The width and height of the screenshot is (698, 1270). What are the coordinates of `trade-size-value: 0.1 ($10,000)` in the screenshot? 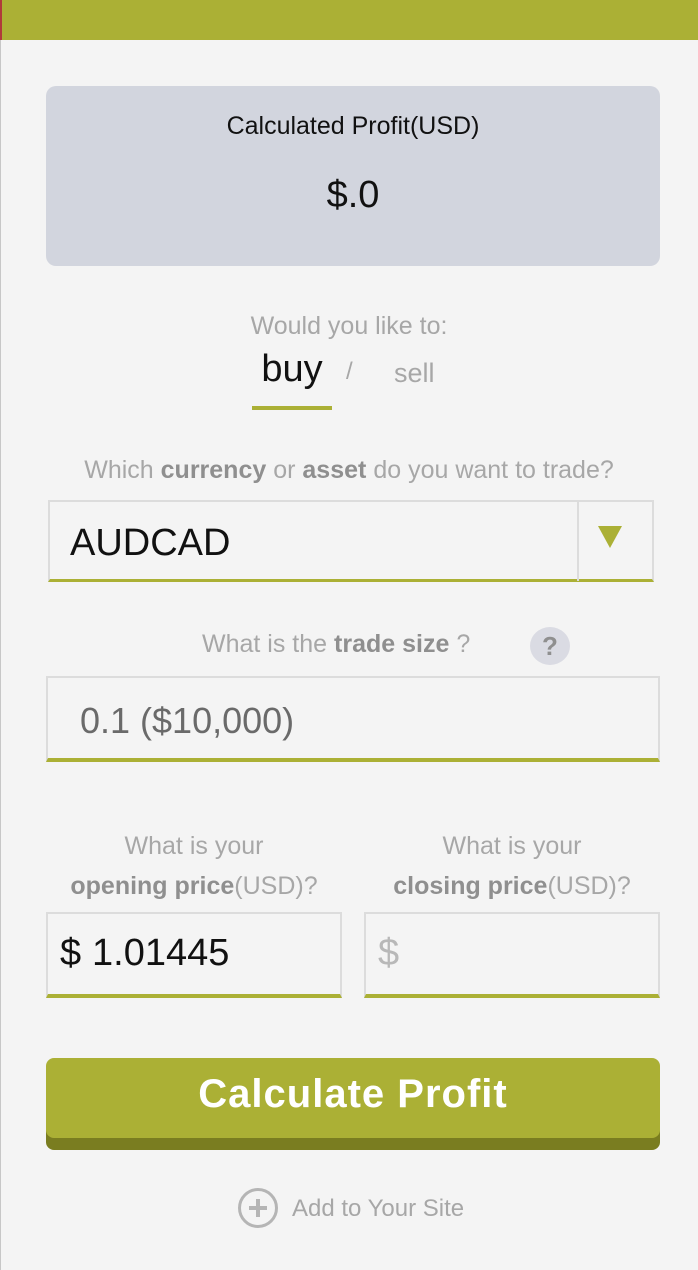 It's located at (187, 720).